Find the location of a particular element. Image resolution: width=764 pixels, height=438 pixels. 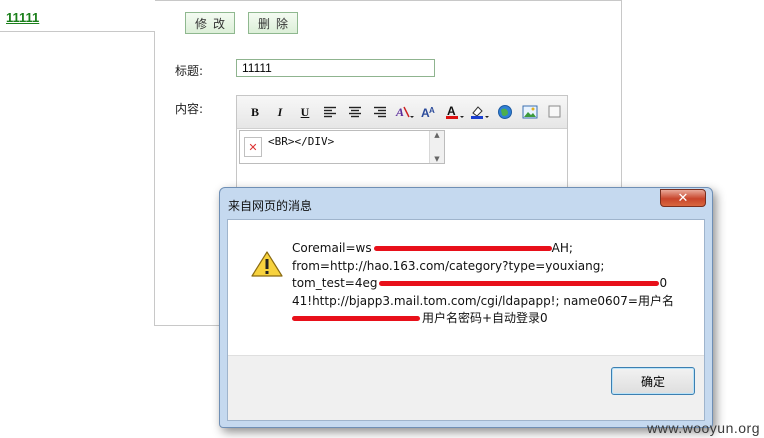

content-label: 内容: is located at coordinates (189, 109).